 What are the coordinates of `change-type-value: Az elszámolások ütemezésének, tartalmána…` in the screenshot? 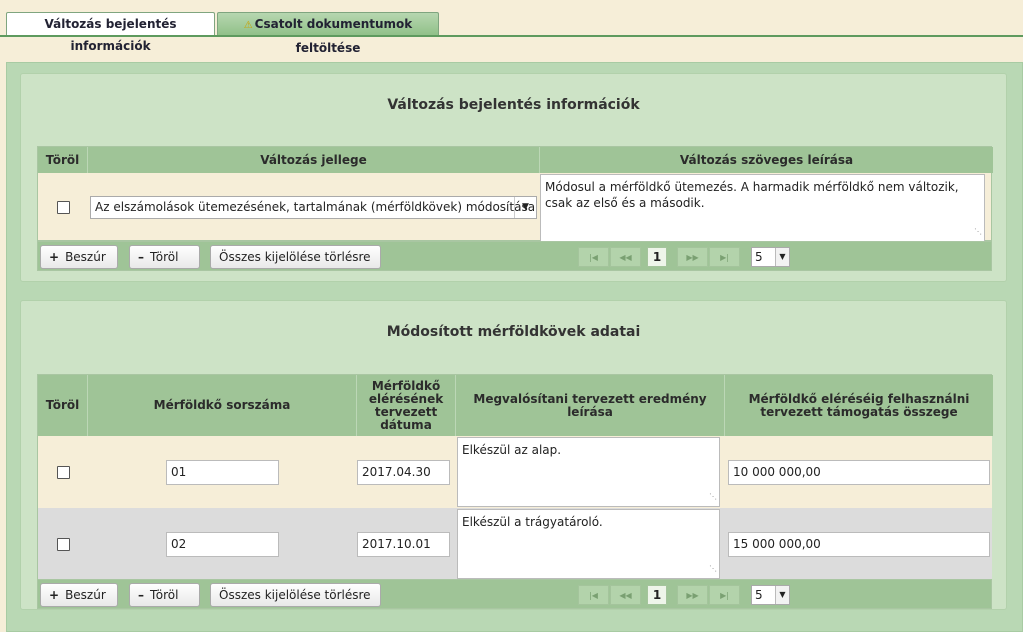 It's located at (315, 207).